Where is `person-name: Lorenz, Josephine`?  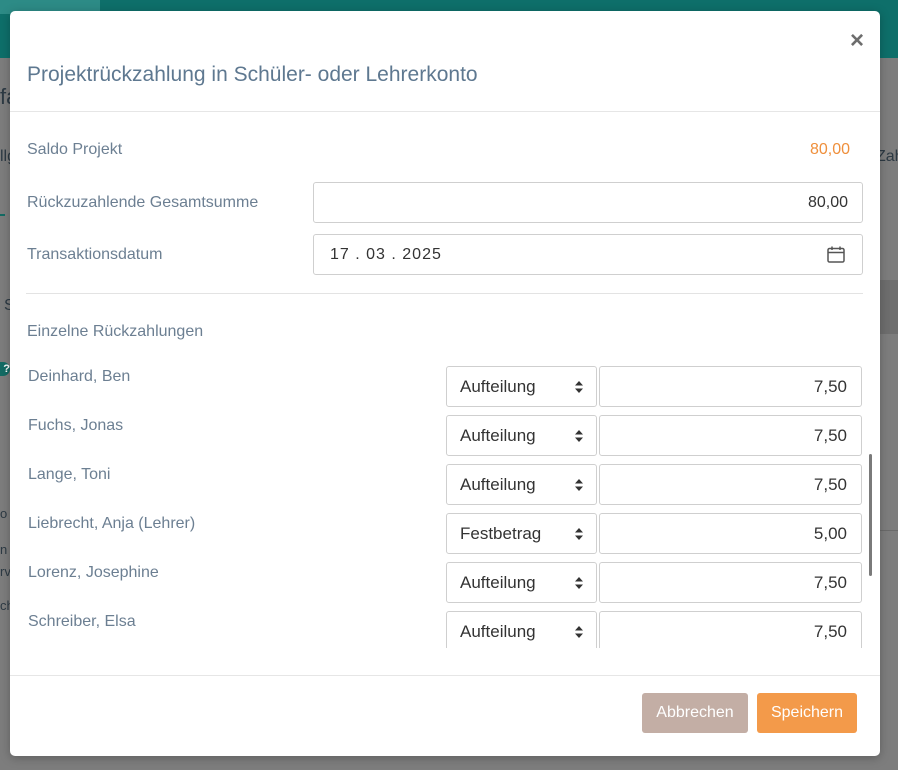
person-name: Lorenz, Josephine is located at coordinates (93, 572).